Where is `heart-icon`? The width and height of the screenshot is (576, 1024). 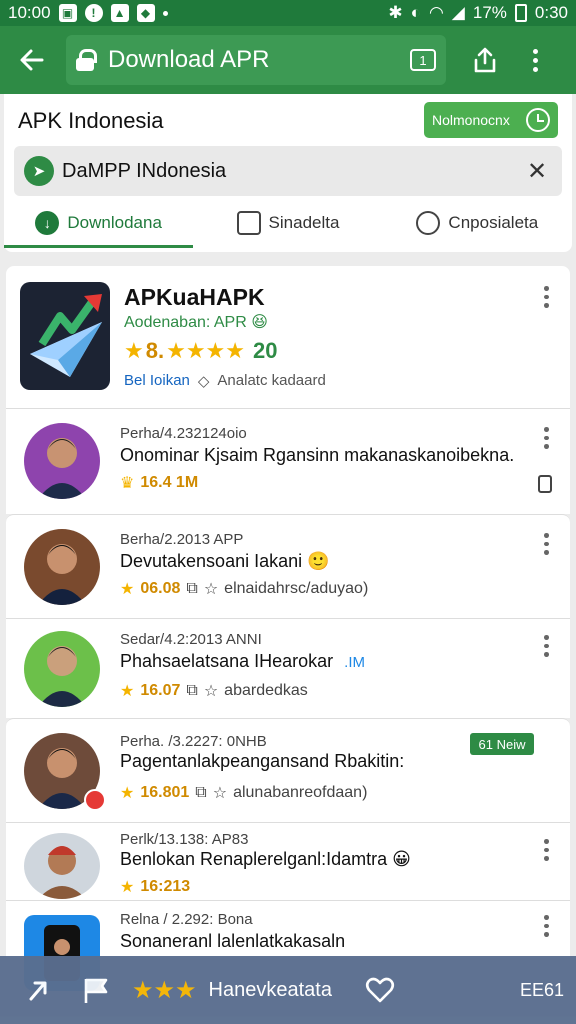
heart-icon is located at coordinates (380, 990).